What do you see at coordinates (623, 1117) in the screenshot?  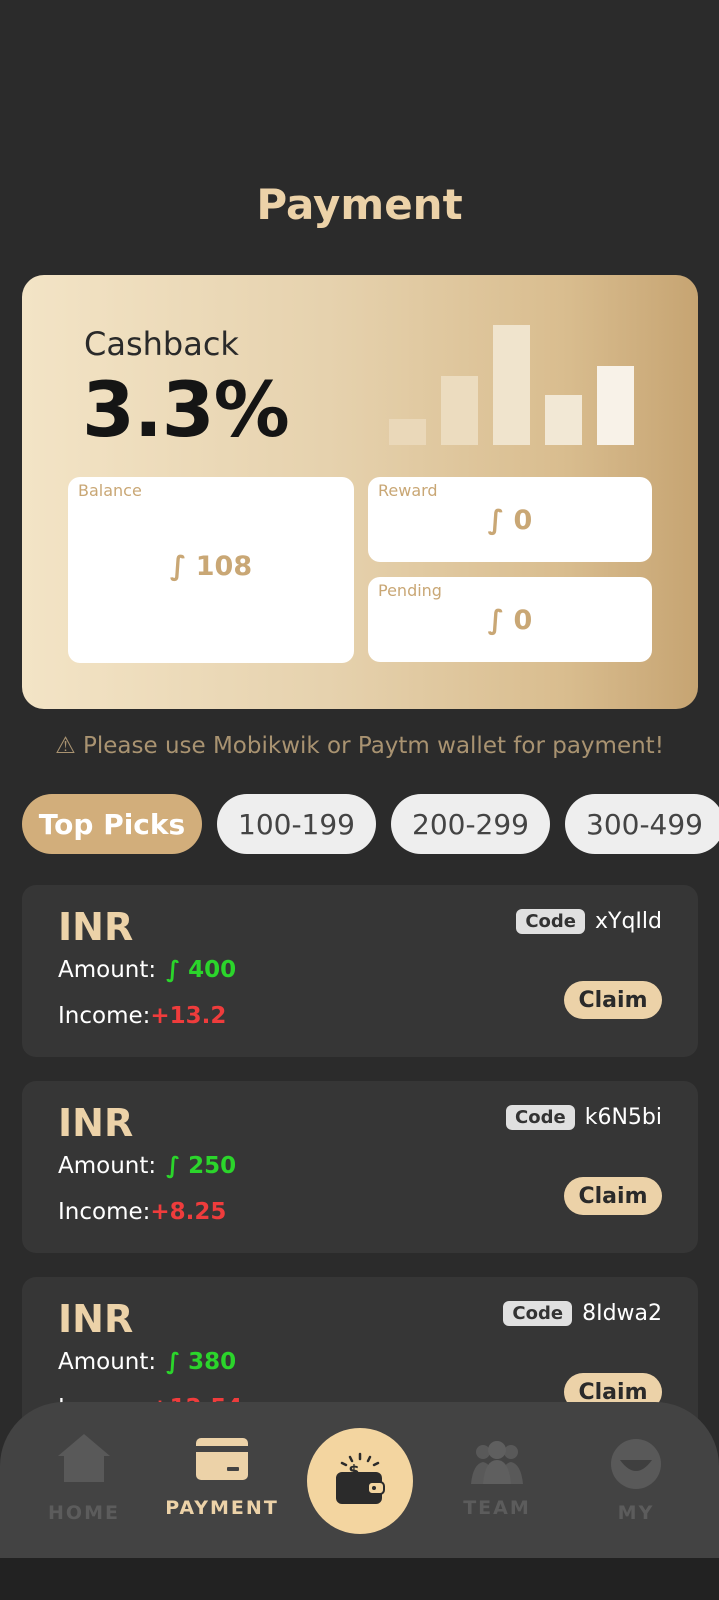 I see `code-value: k6N5bi` at bounding box center [623, 1117].